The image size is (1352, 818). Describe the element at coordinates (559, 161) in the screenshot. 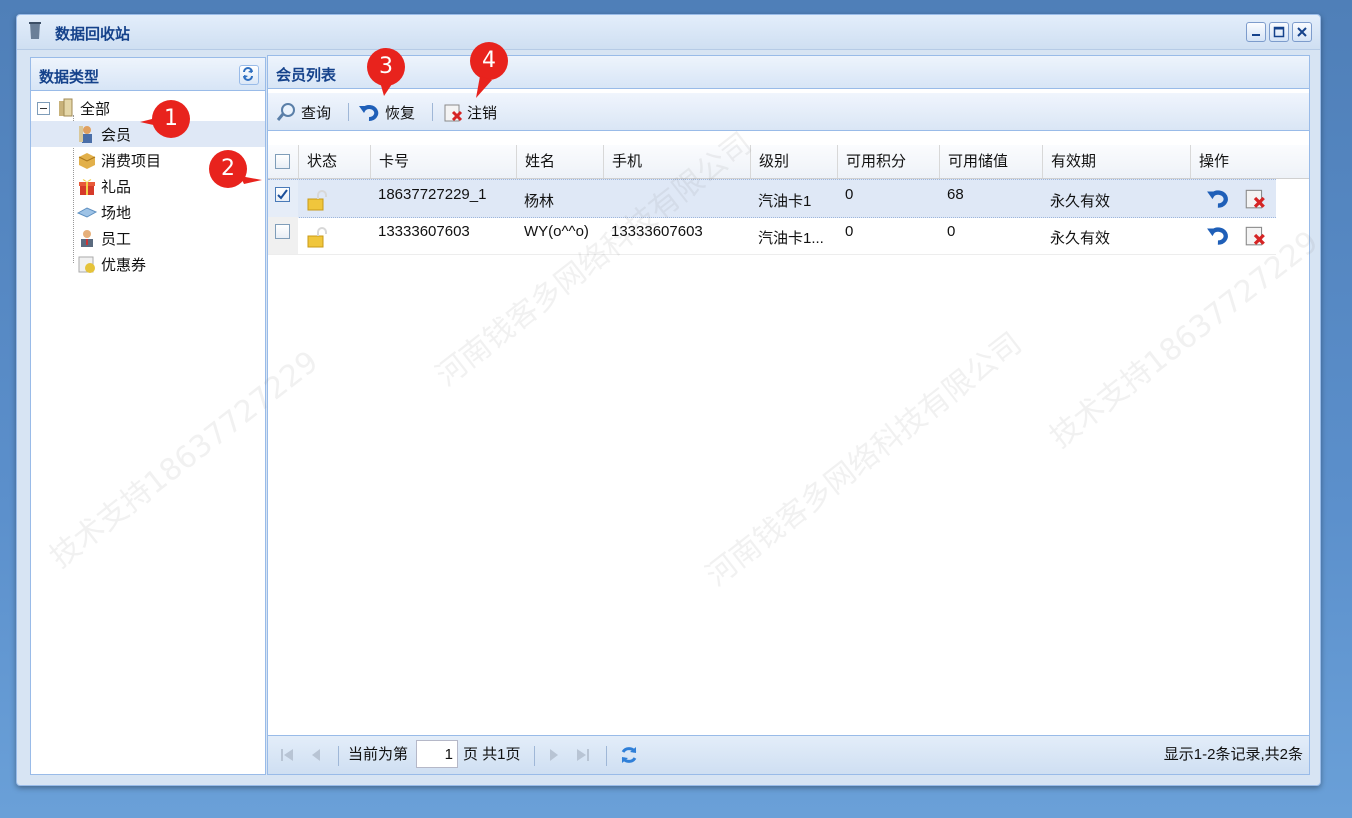

I see `col-name: 姓名` at that location.